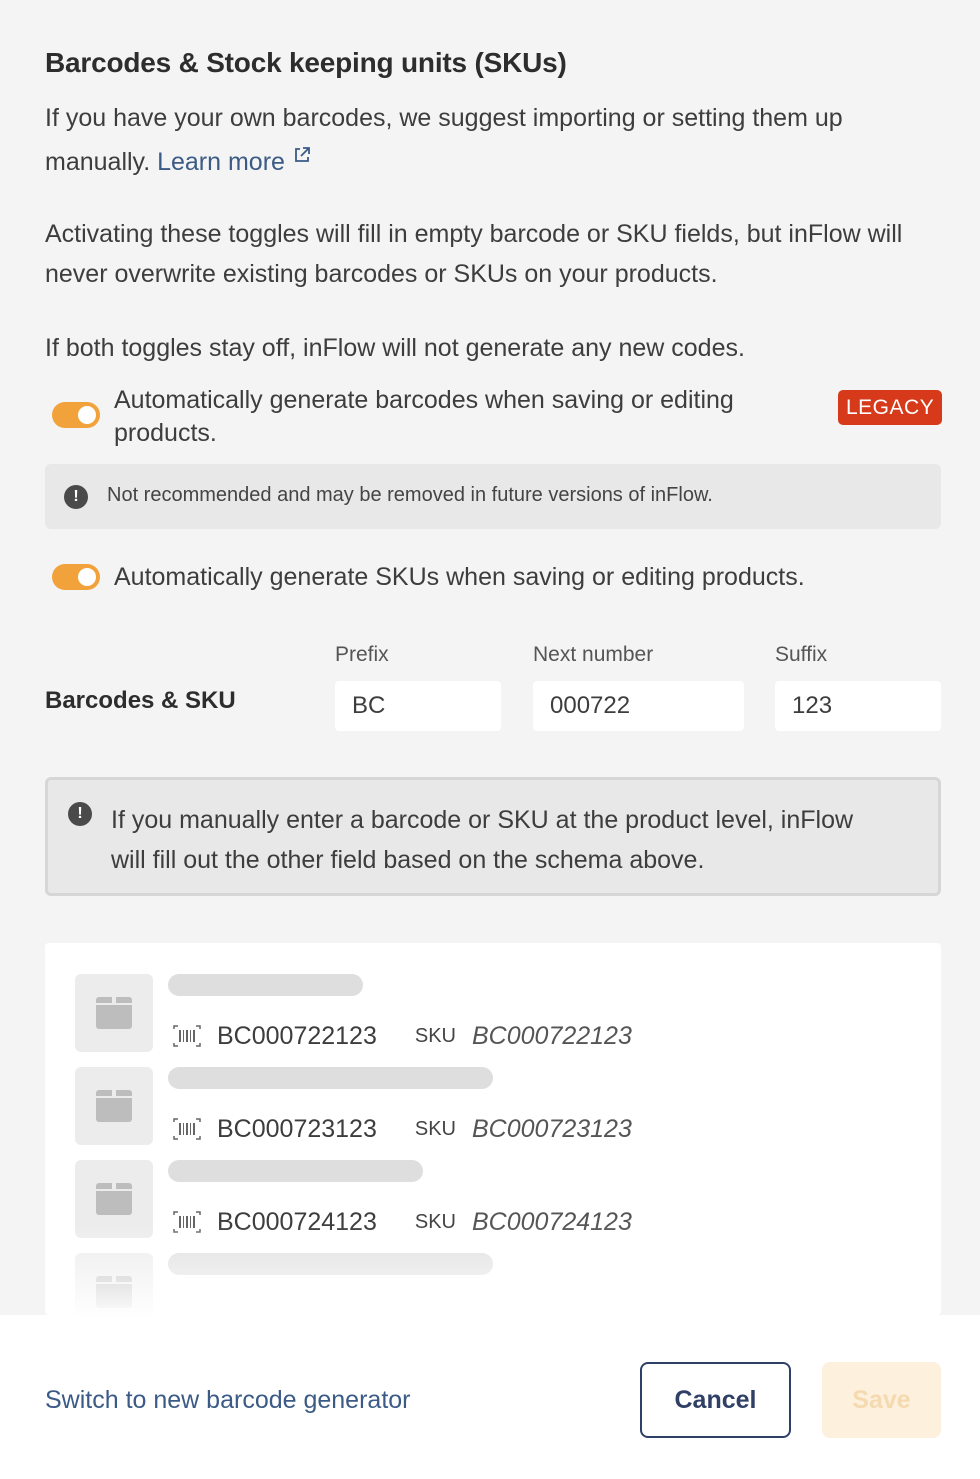 This screenshot has height=1479, width=980. I want to click on code-line: BC000723123 SKU BC000723123, so click(402, 1129).